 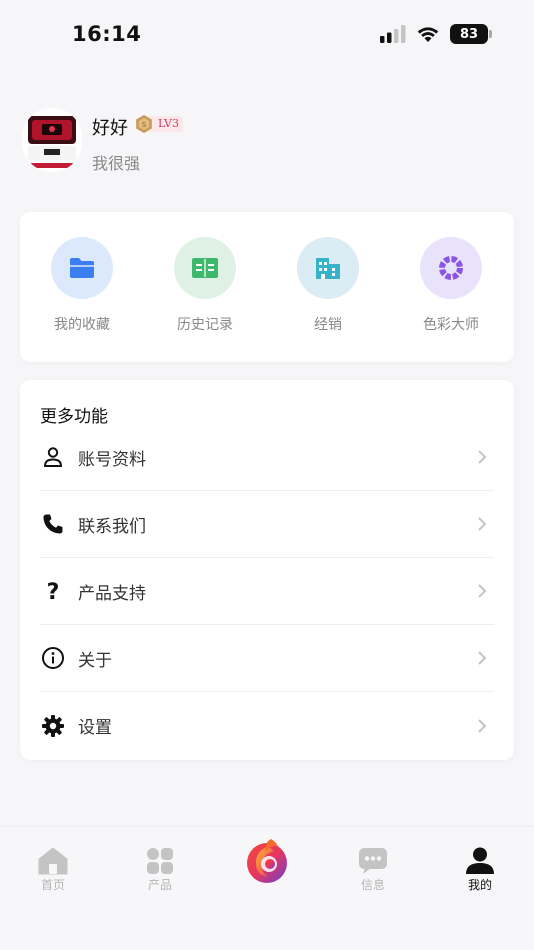 I want to click on question-icon: ?, so click(x=53, y=591).